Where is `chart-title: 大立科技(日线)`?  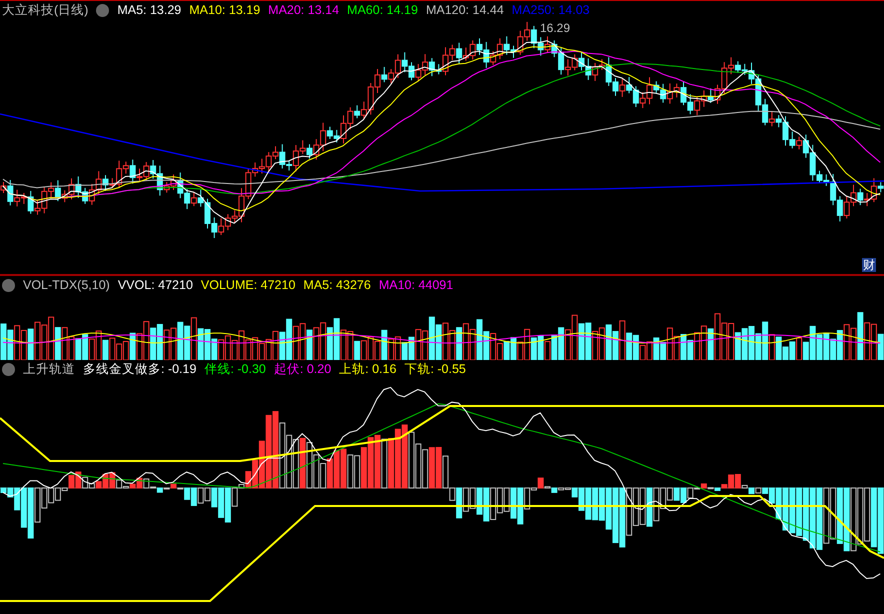
chart-title: 大立科技(日线) is located at coordinates (45, 10).